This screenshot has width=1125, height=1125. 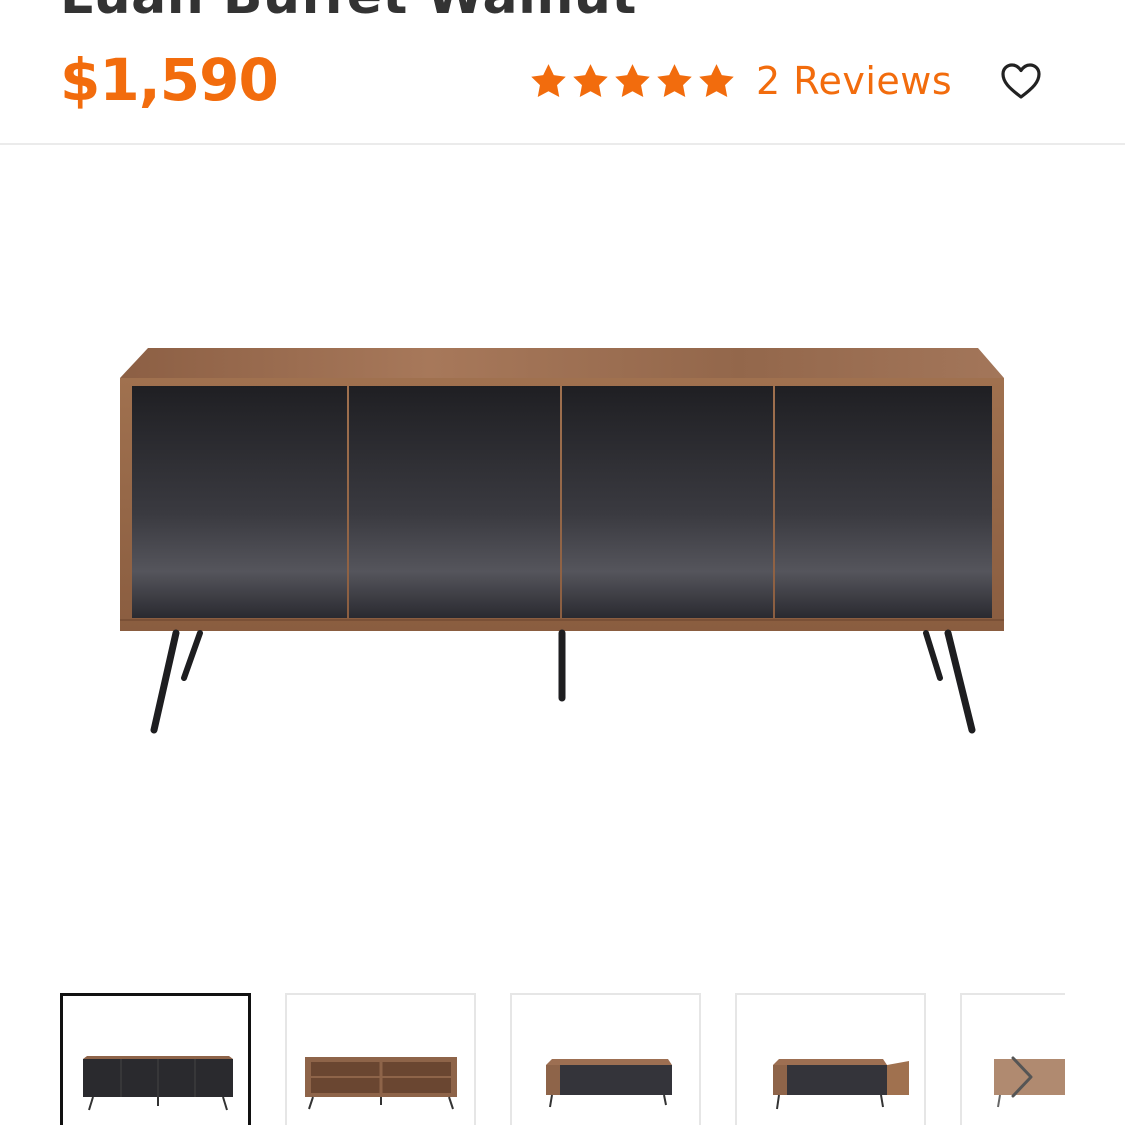 I want to click on favorite-button, so click(x=1021, y=81).